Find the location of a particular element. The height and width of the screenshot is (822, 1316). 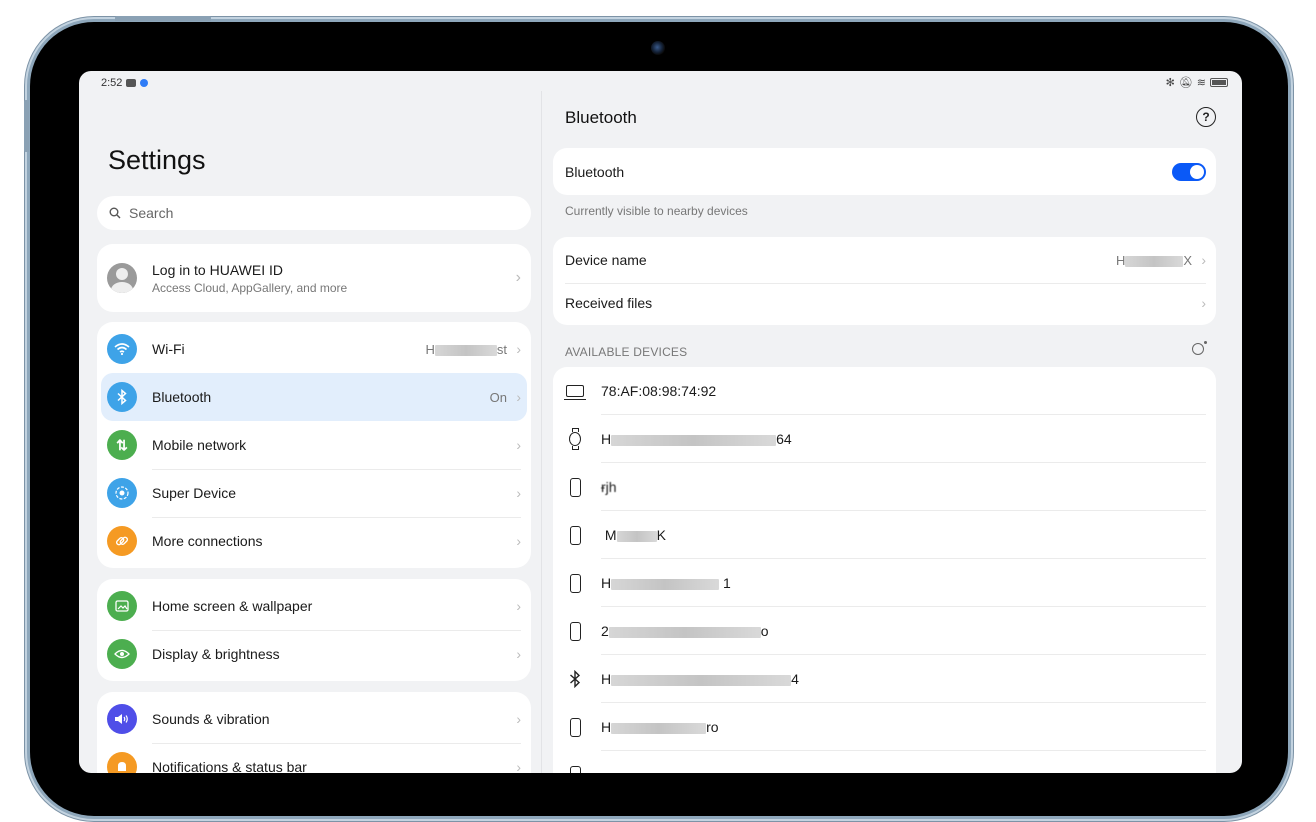

device-list-item: H 1 is located at coordinates (884, 583).